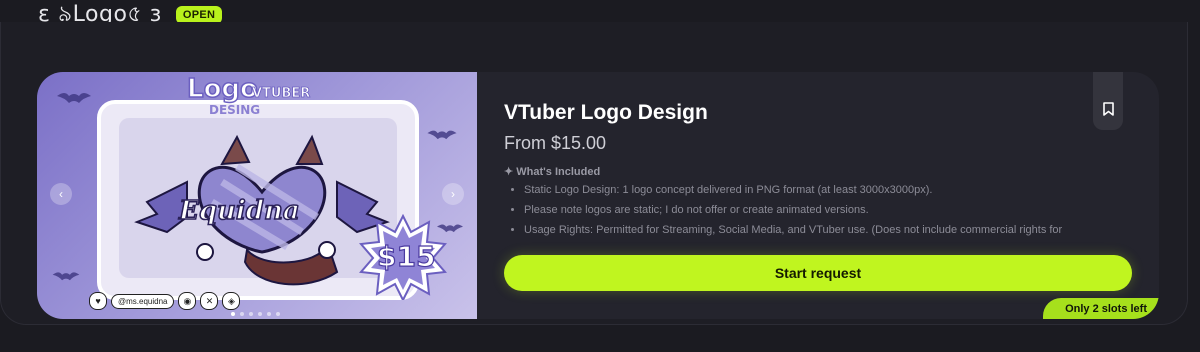  Describe the element at coordinates (255, 314) in the screenshot. I see `carousel-dots` at that location.